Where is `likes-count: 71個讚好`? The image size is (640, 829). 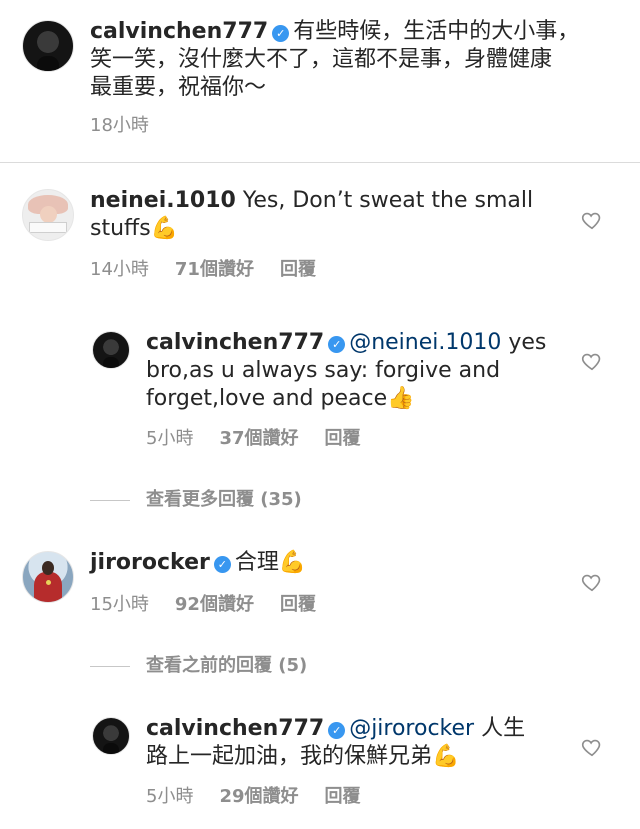
likes-count: 71個讚好 is located at coordinates (214, 269).